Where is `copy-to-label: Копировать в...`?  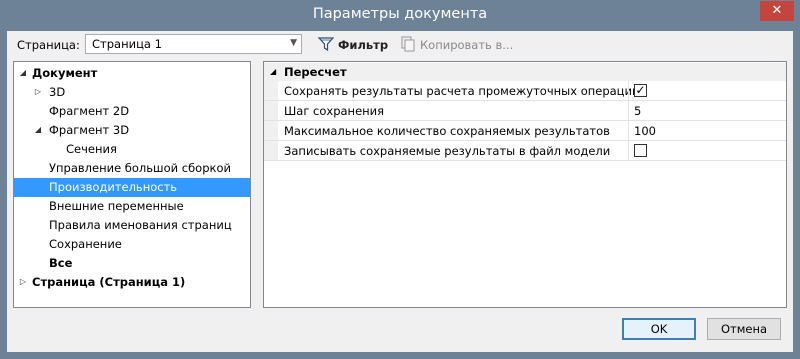 copy-to-label: Копировать в... is located at coordinates (467, 45).